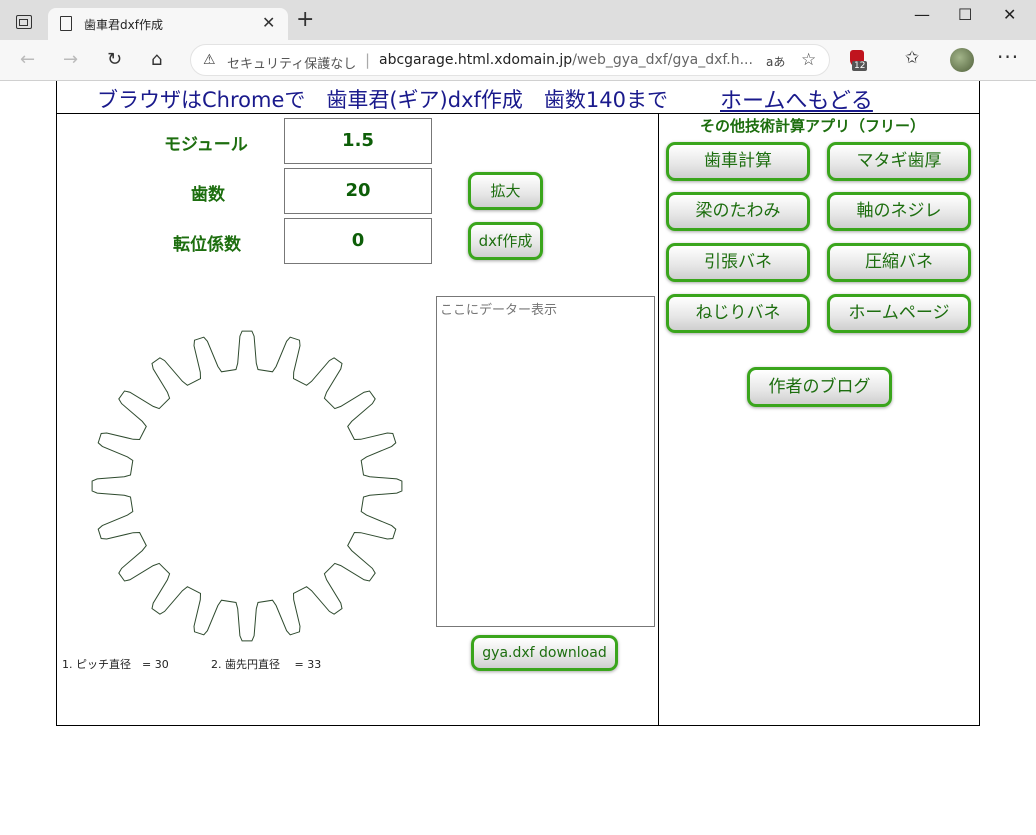  Describe the element at coordinates (965, 14) in the screenshot. I see `maximize-icon: ☐` at that location.